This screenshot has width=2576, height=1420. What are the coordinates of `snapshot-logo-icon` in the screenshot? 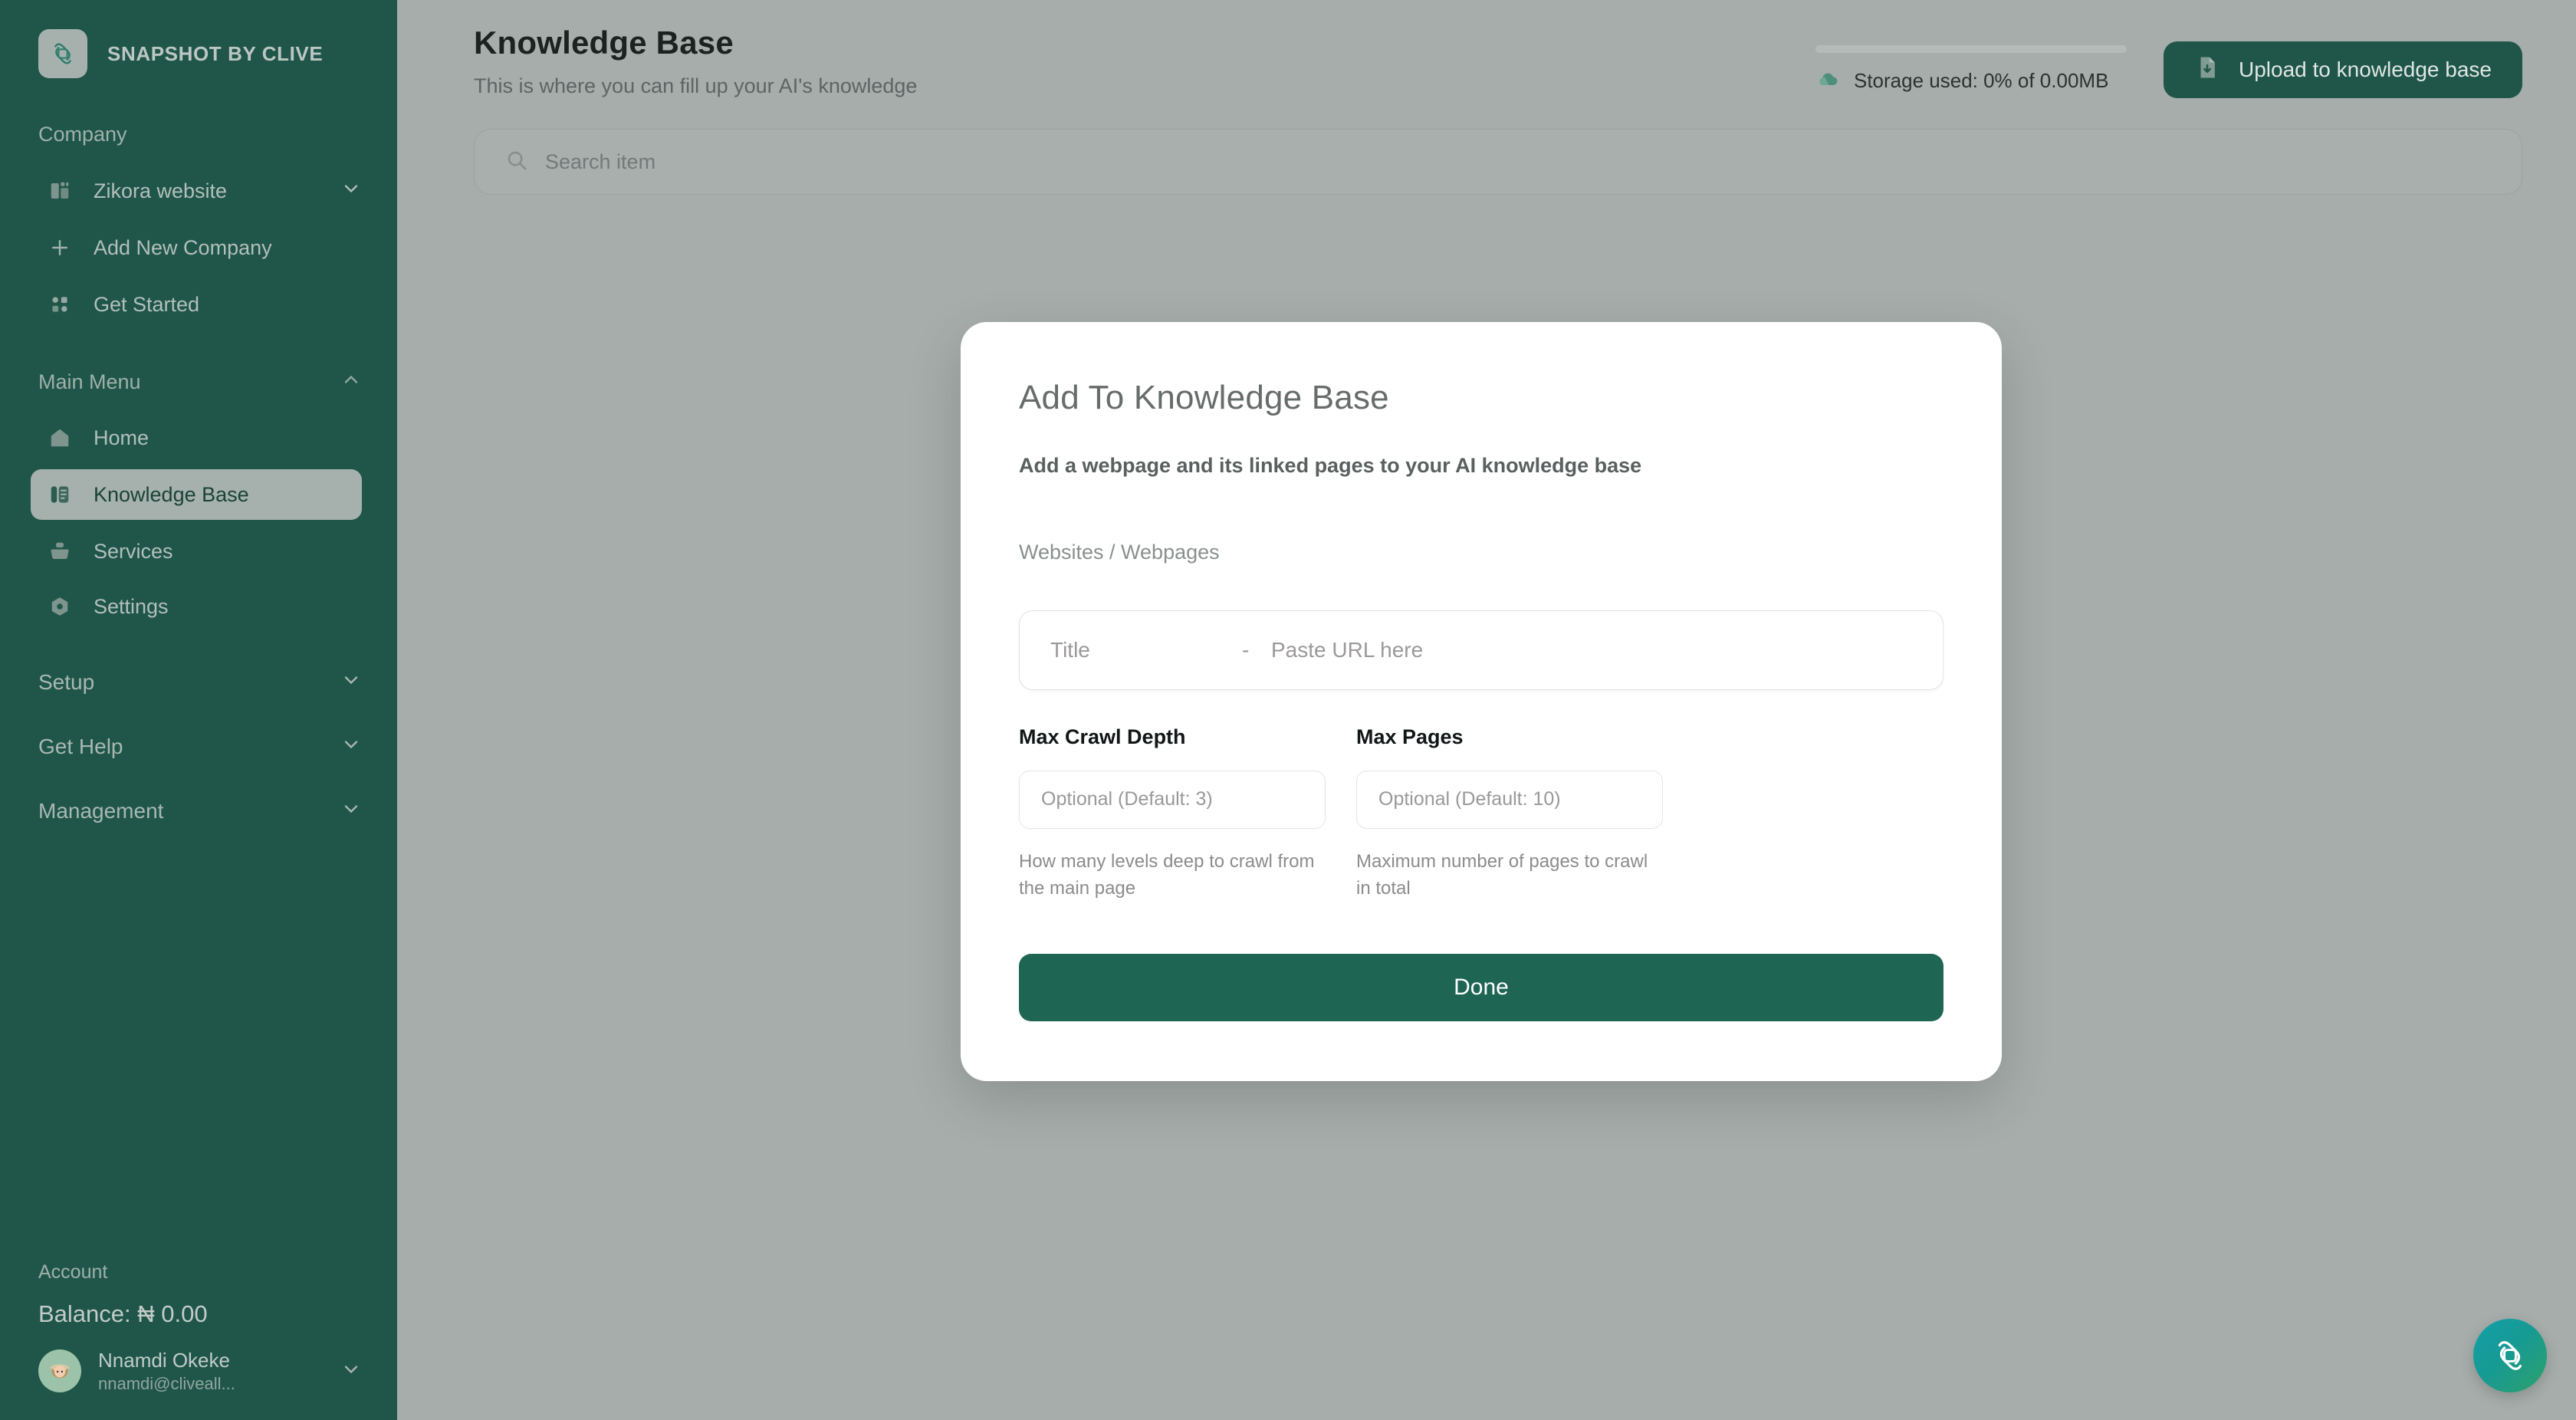 It's located at (62, 53).